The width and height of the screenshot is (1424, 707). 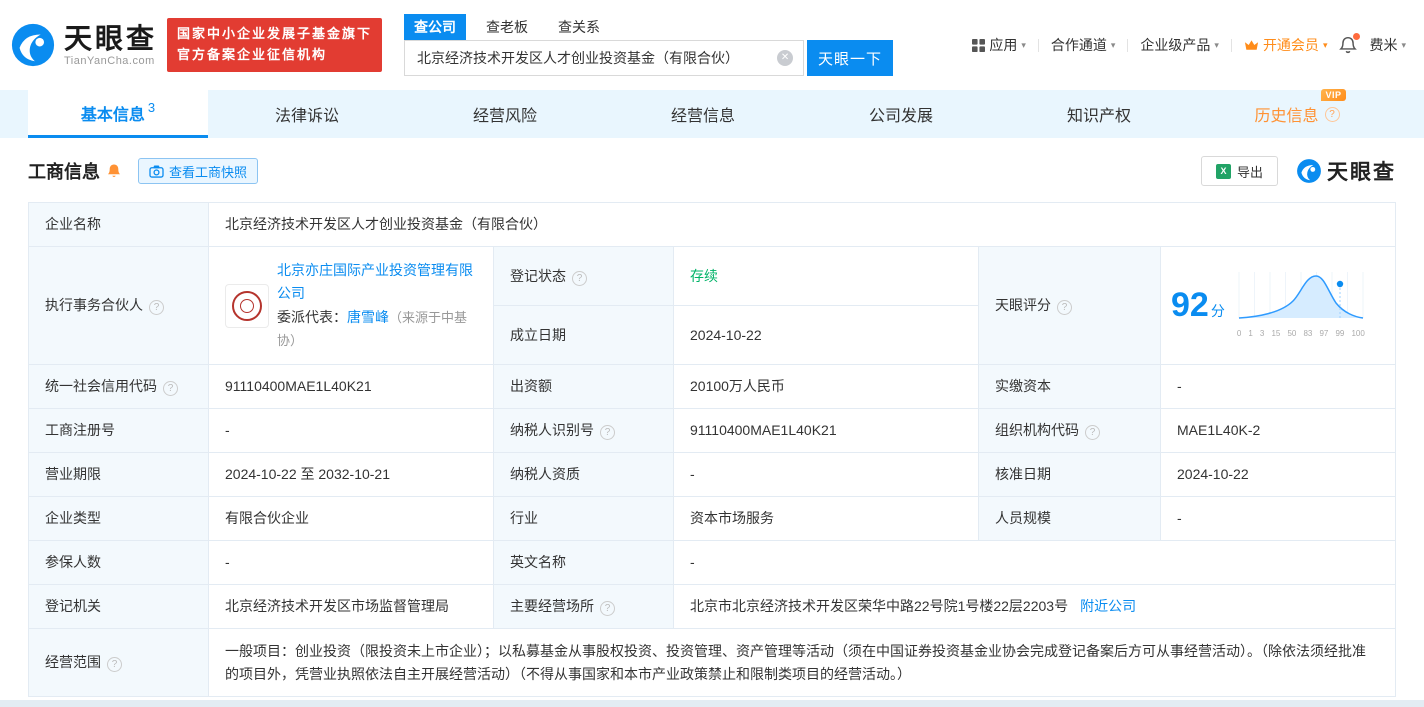 I want to click on follow-bell-icon, so click(x=114, y=171).